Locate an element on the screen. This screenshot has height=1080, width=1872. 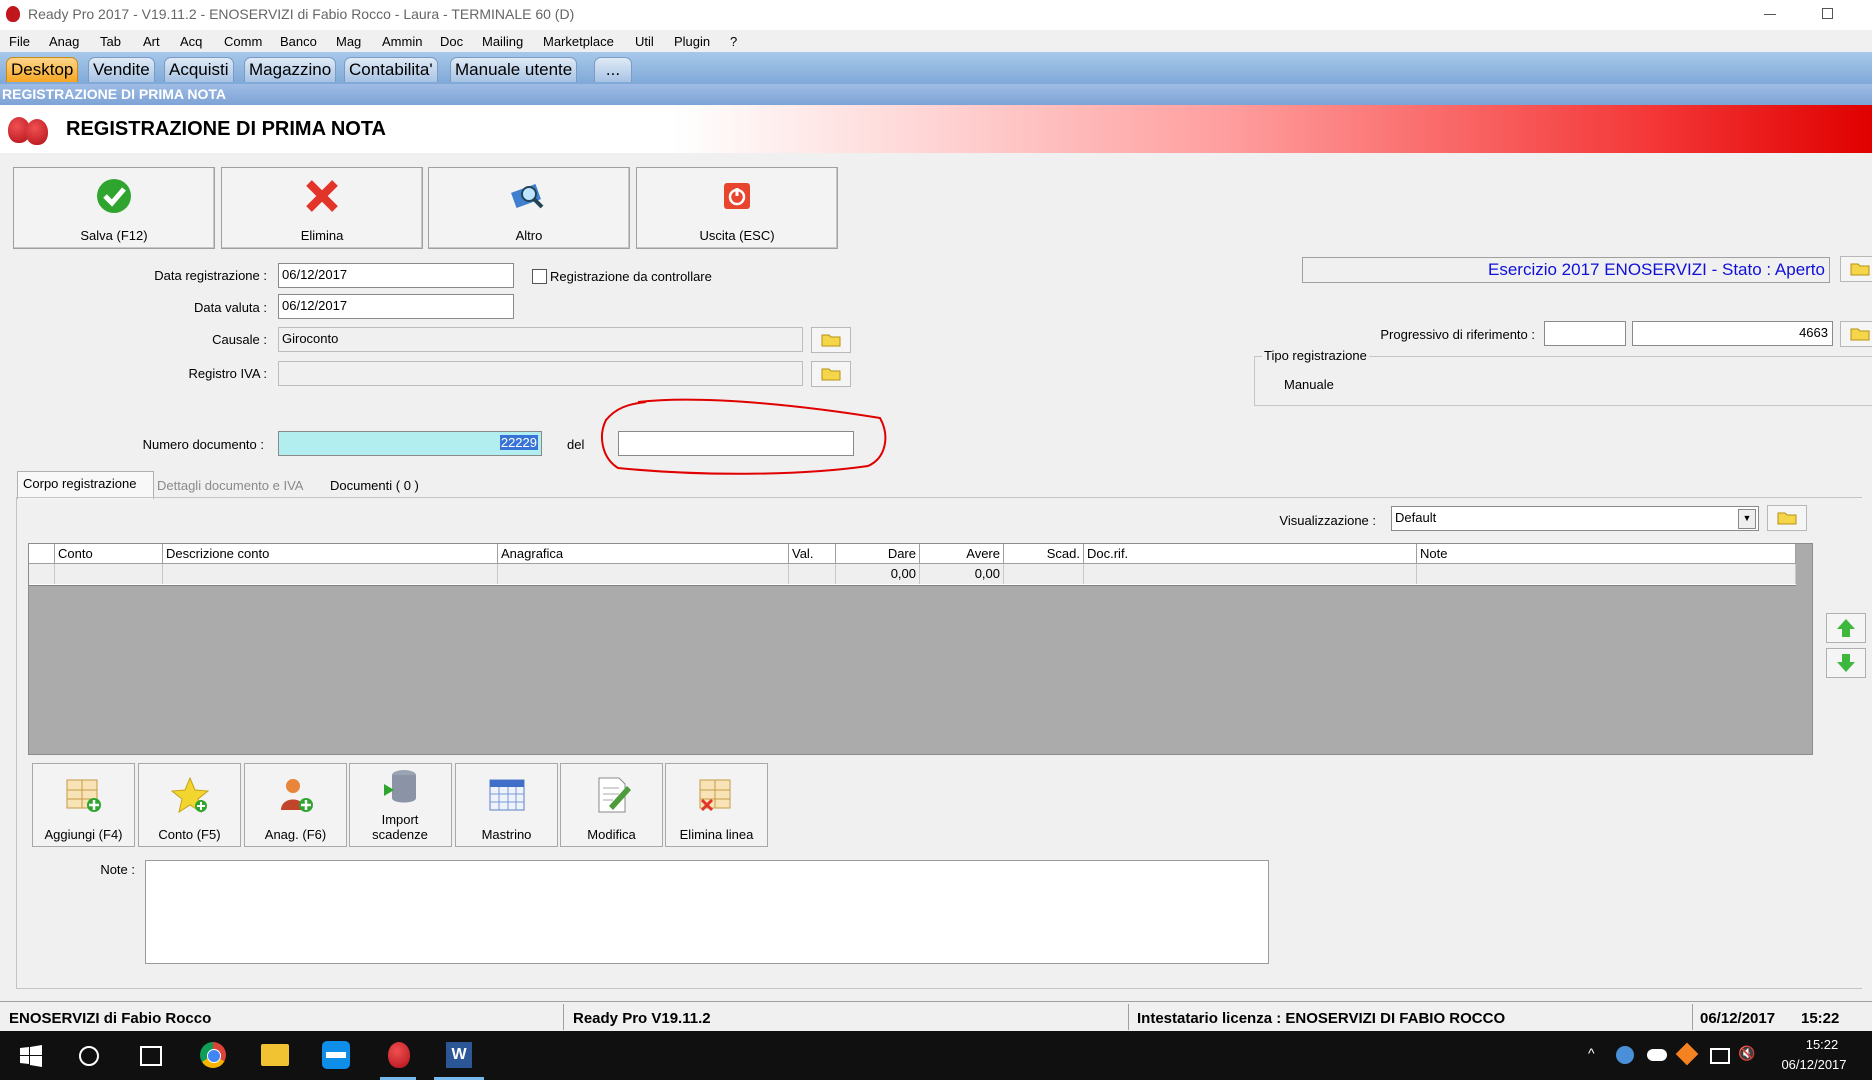
chevron-down-icon: ▼ is located at coordinates (1747, 519).